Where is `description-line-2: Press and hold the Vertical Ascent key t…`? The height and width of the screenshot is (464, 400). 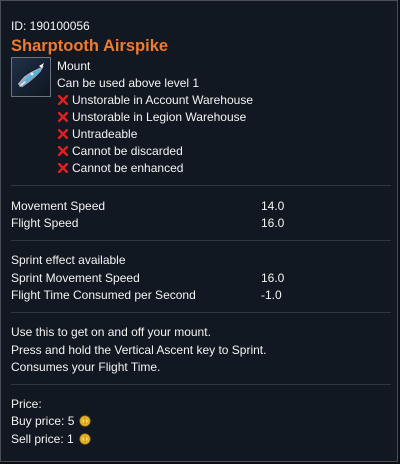
description-line-2: Press and hold the Vertical Ascent key t… is located at coordinates (139, 350).